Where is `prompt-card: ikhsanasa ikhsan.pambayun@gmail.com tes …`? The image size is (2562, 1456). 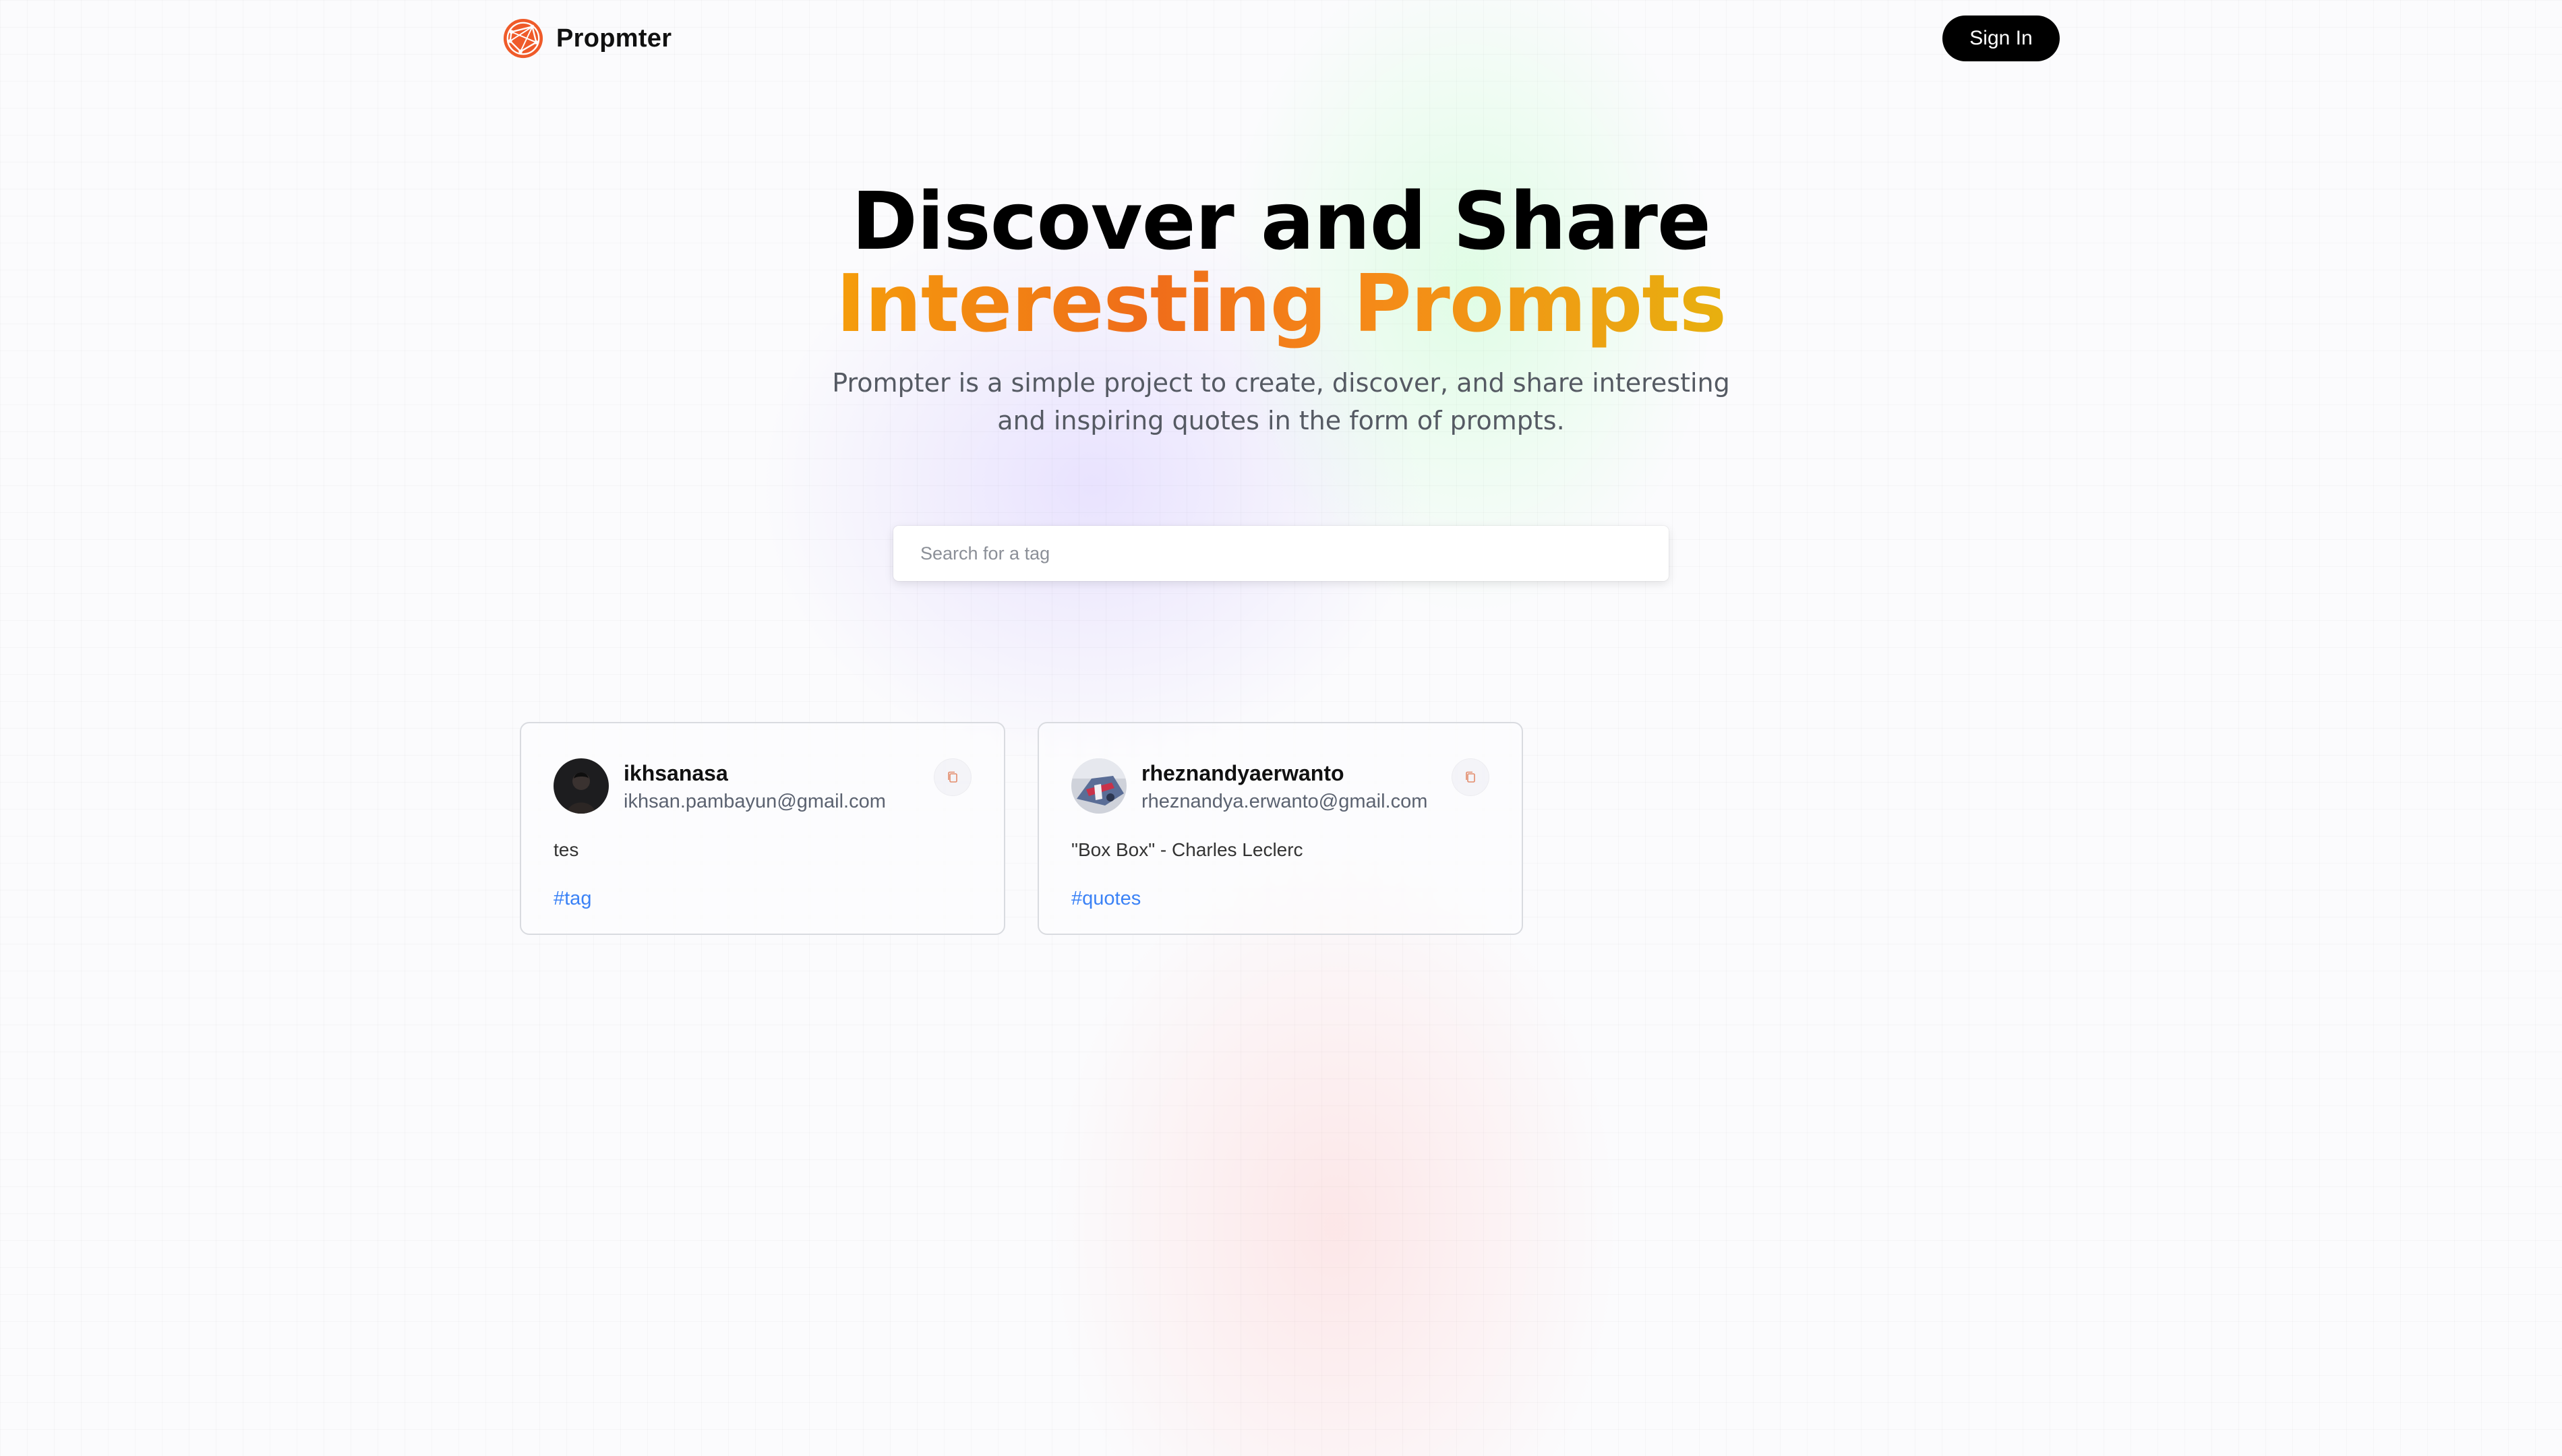
prompt-card: ikhsanasa ikhsan.pambayun@gmail.com tes … is located at coordinates (762, 828).